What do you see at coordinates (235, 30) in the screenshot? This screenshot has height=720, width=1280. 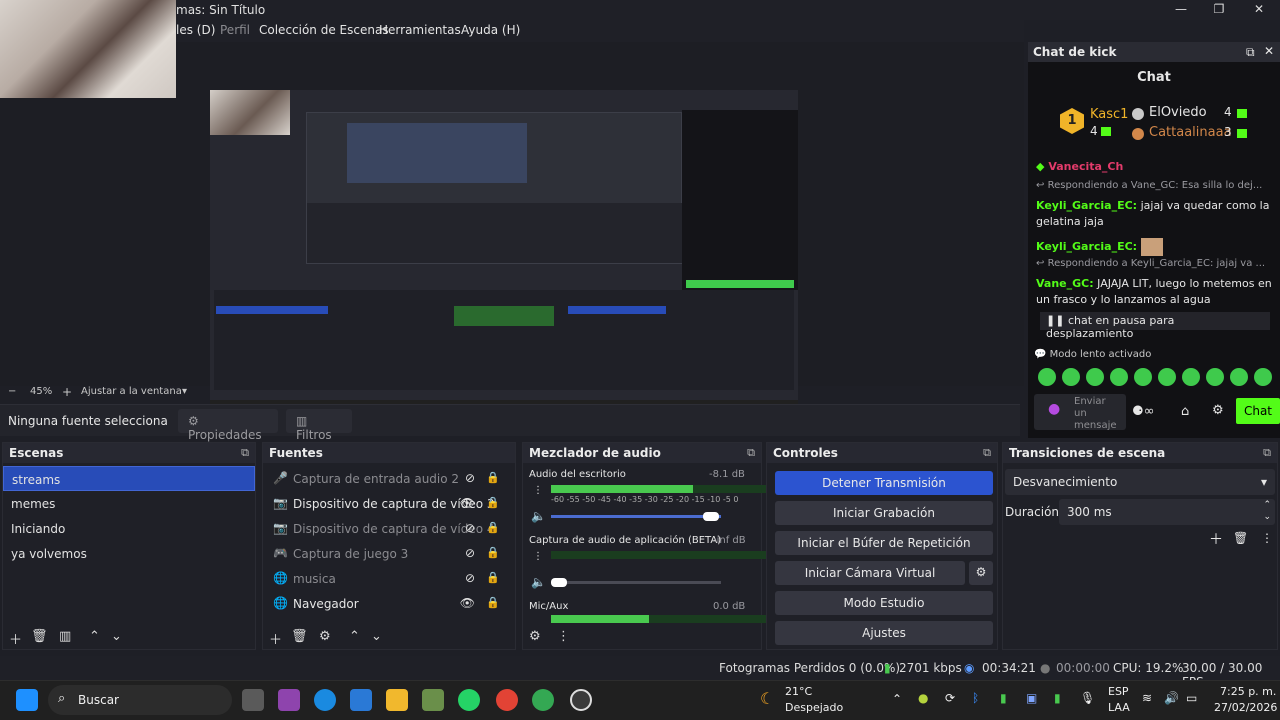 I see `menu-item-profile: Perfil` at bounding box center [235, 30].